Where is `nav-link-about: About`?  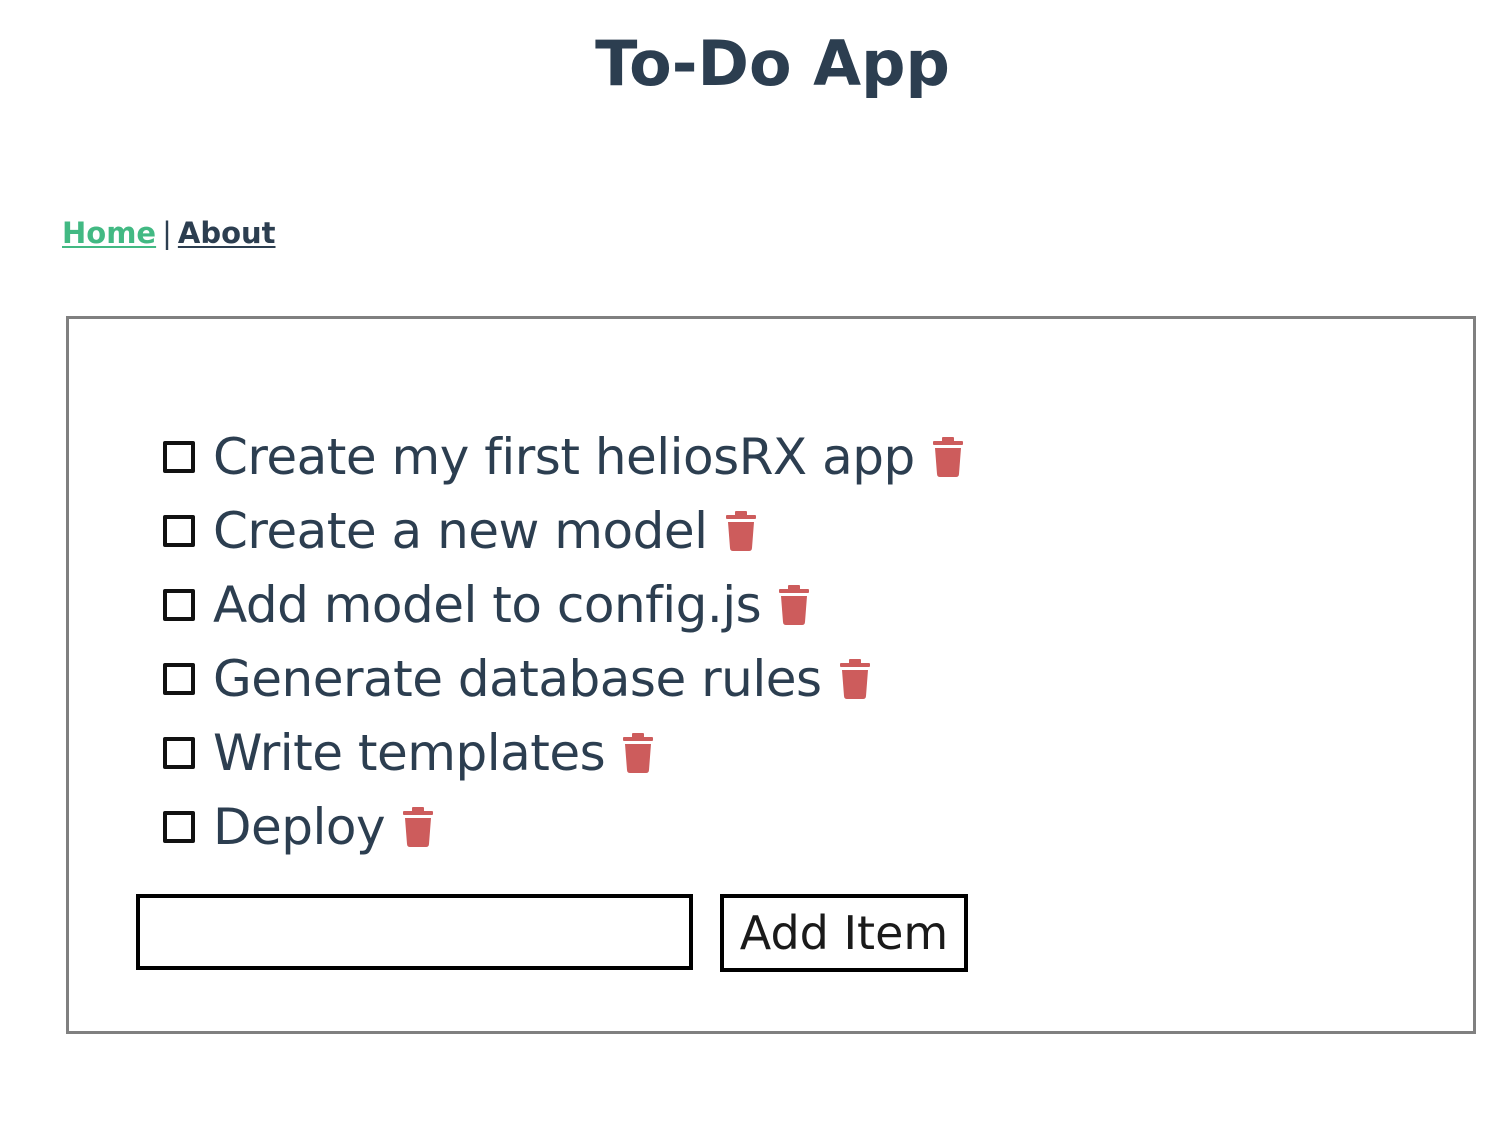 nav-link-about: About is located at coordinates (227, 233).